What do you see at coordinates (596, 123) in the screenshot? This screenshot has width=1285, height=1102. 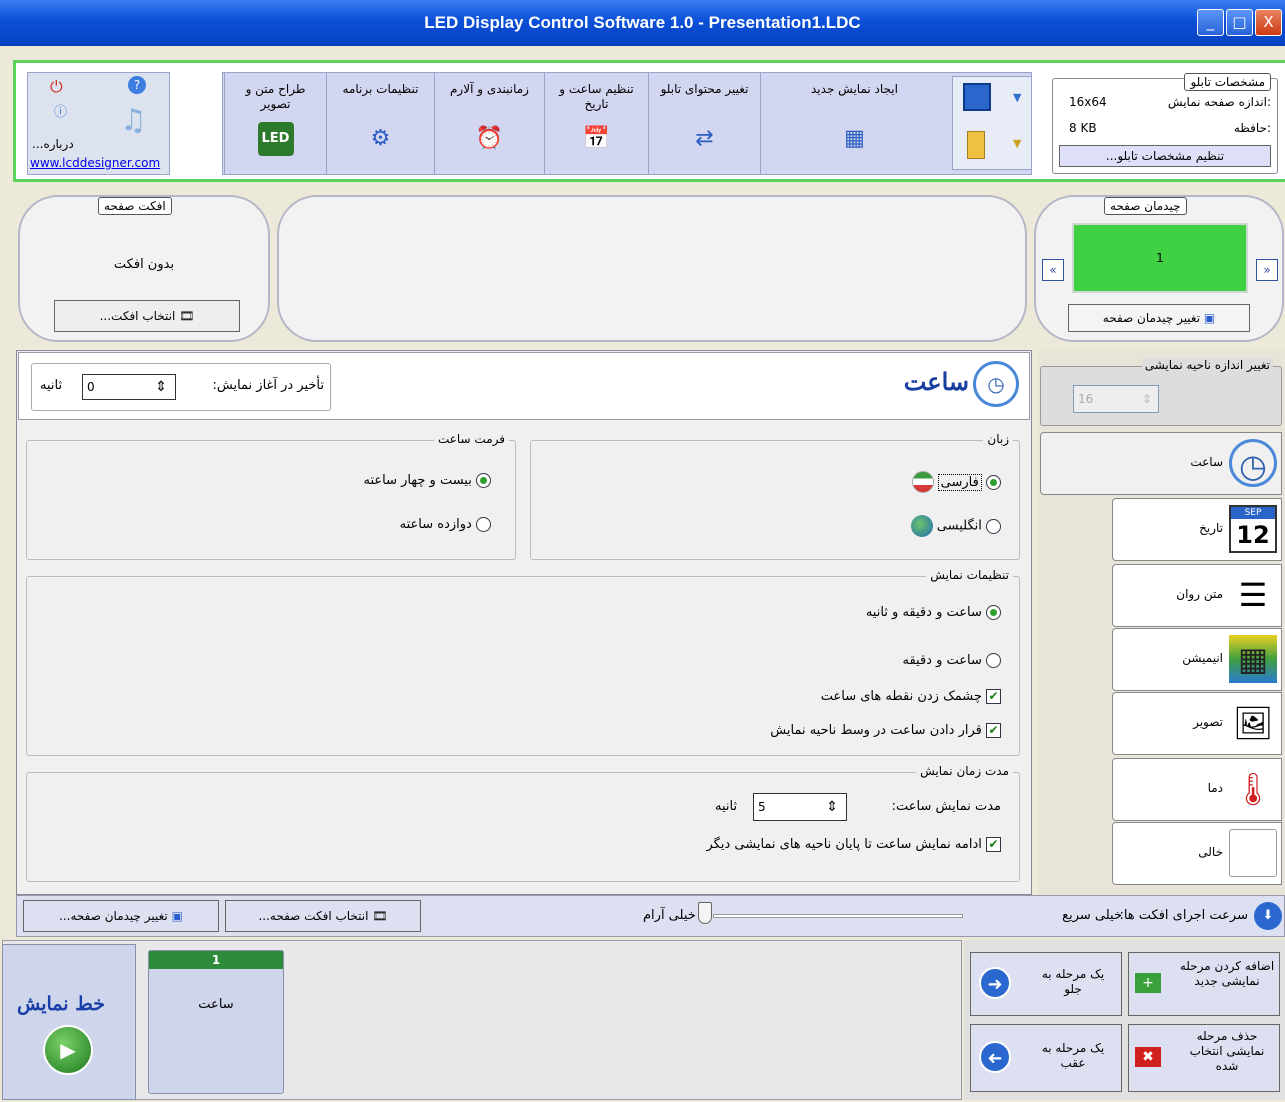 I see `tool-button-4: تنظیم ساعت و تاریخ 📅` at bounding box center [596, 123].